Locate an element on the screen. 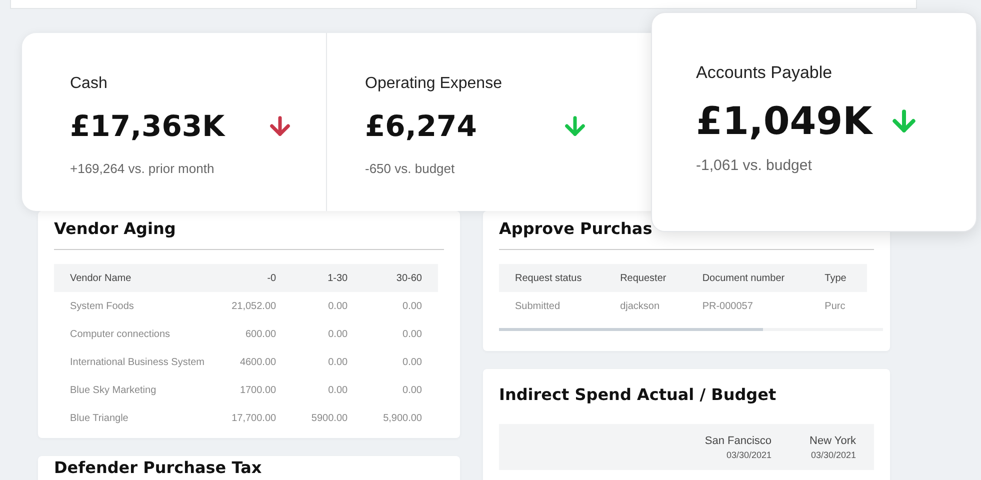 This screenshot has height=480, width=981. column-header: Type is located at coordinates (837, 278).